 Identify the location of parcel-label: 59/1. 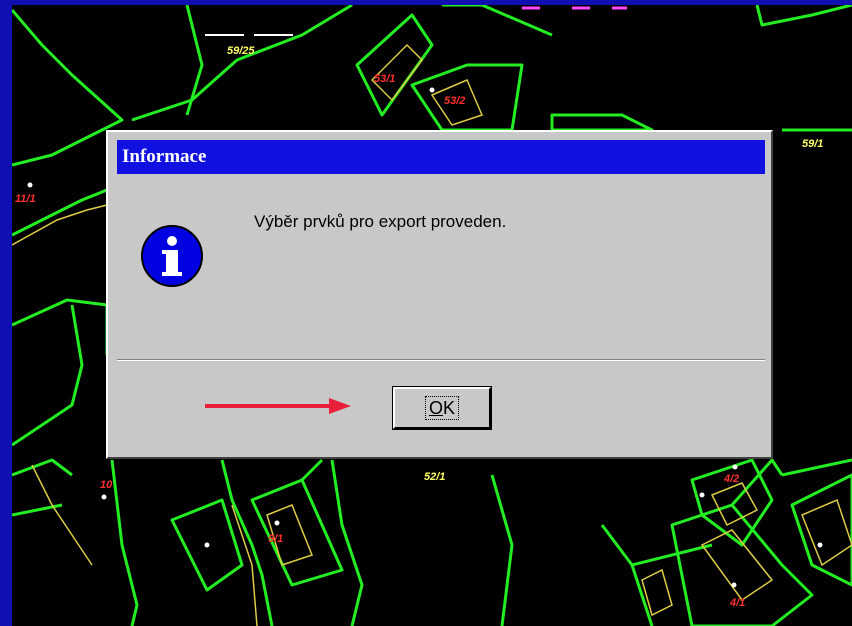
(813, 144).